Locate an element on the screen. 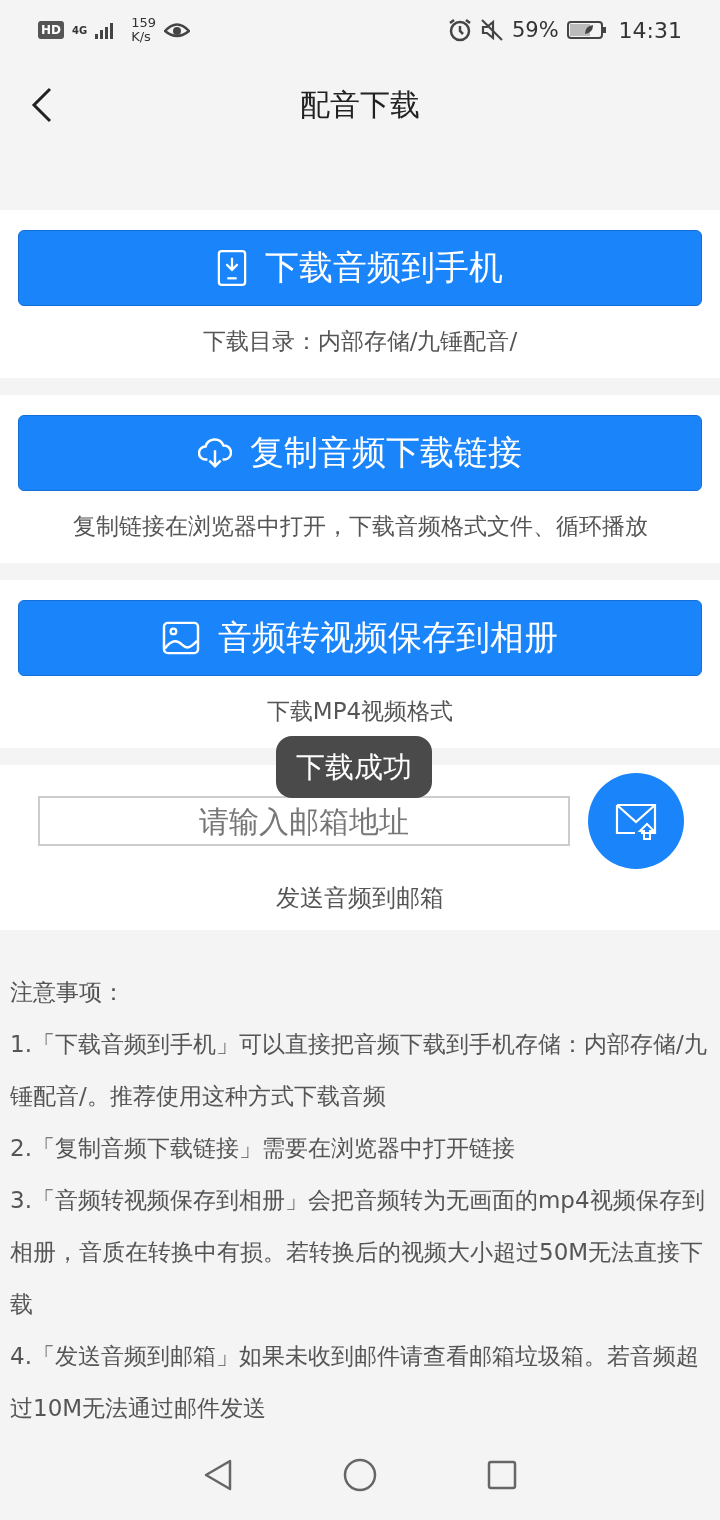 Image resolution: width=720 pixels, height=1520 pixels. mute-icon is located at coordinates (491, 30).